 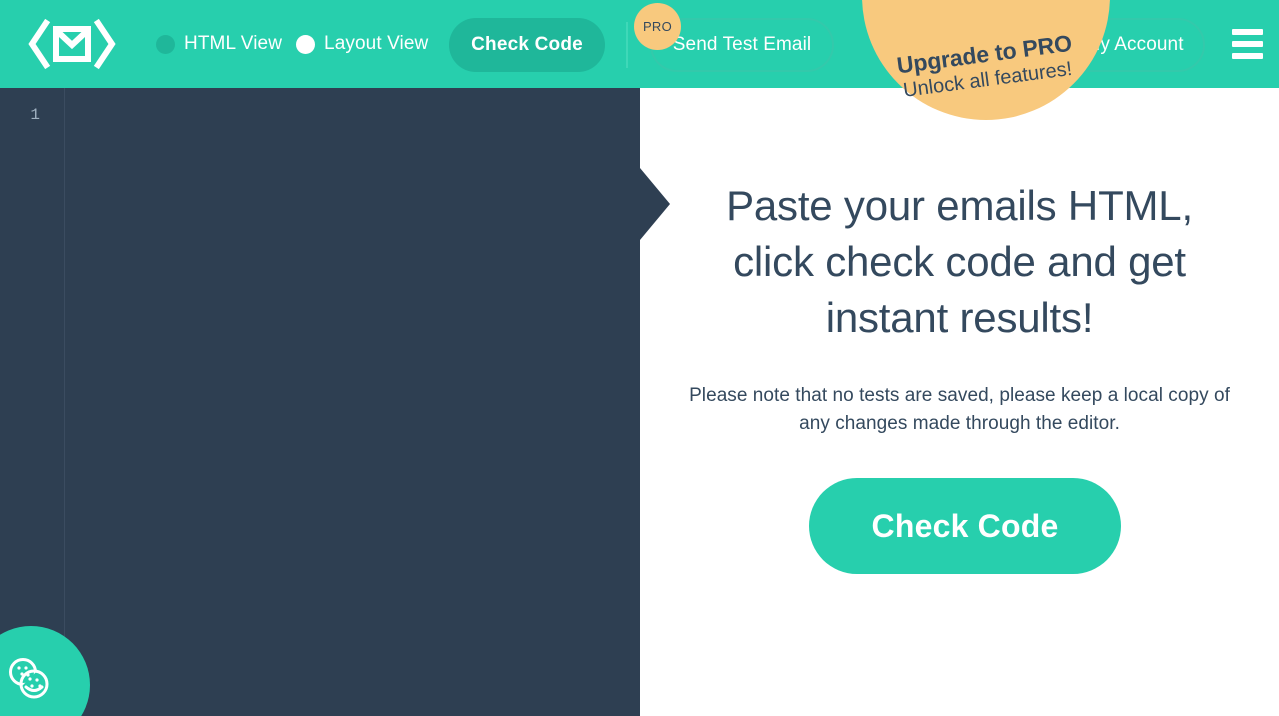 I want to click on check-code-header-button: Check Code, so click(x=527, y=45).